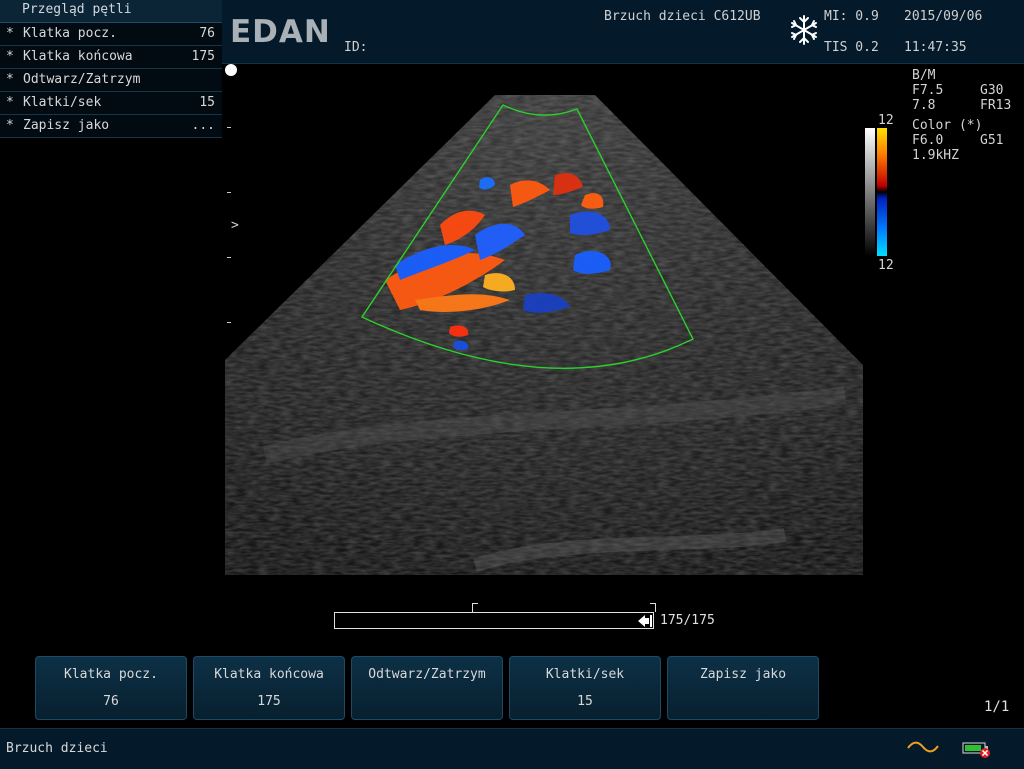 The height and width of the screenshot is (769, 1024). What do you see at coordinates (943, 16) in the screenshot?
I see `exam-date: 2015/09/06` at bounding box center [943, 16].